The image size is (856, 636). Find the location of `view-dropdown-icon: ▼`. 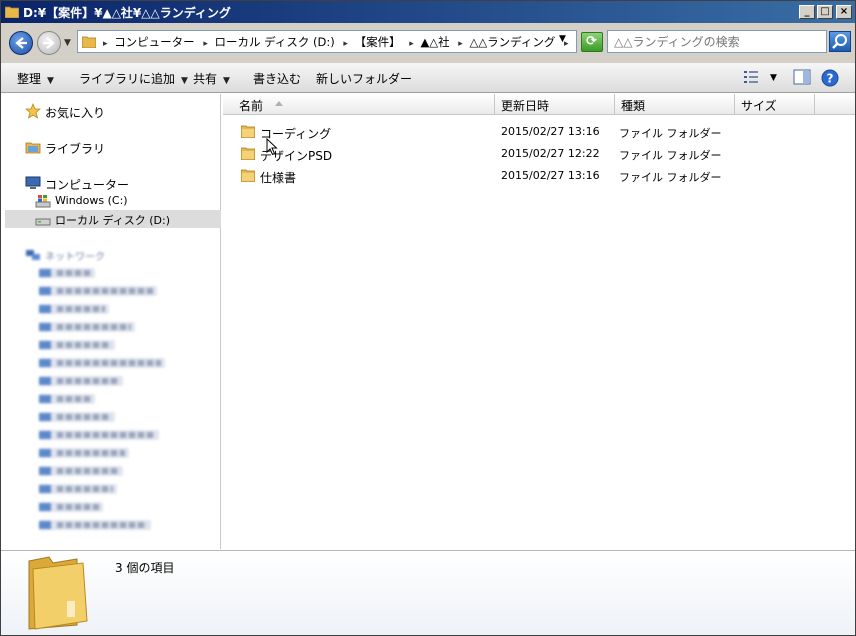

view-dropdown-icon: ▼ is located at coordinates (773, 78).